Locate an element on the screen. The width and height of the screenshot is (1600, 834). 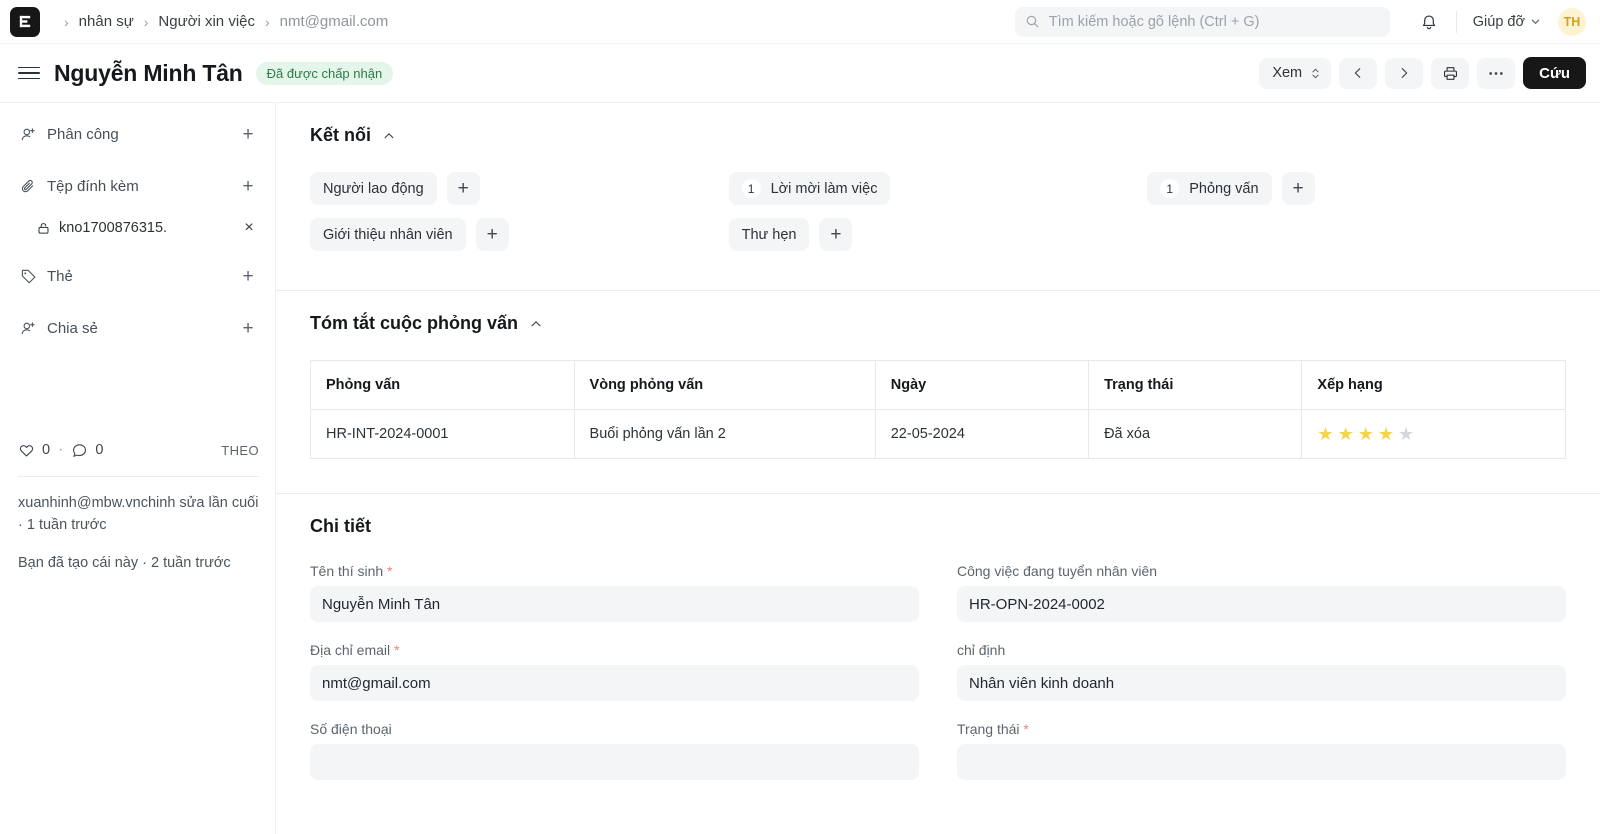
save-button: Cứu is located at coordinates (1554, 73).